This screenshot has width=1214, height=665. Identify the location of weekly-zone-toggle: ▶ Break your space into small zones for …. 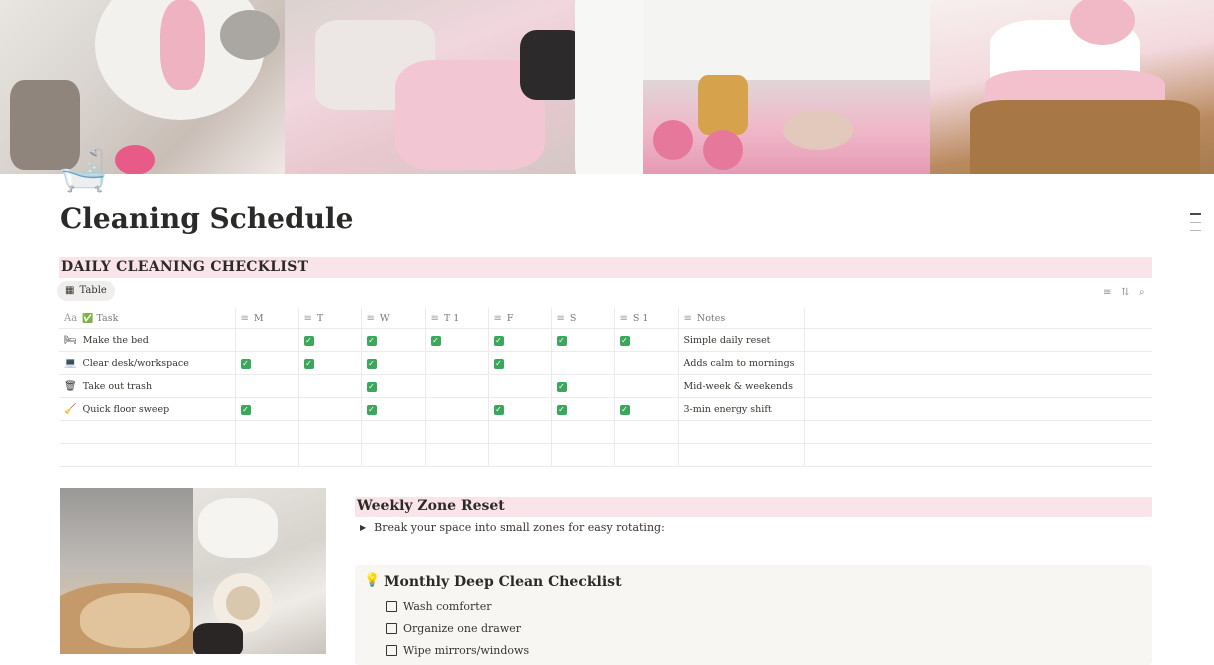
(512, 527).